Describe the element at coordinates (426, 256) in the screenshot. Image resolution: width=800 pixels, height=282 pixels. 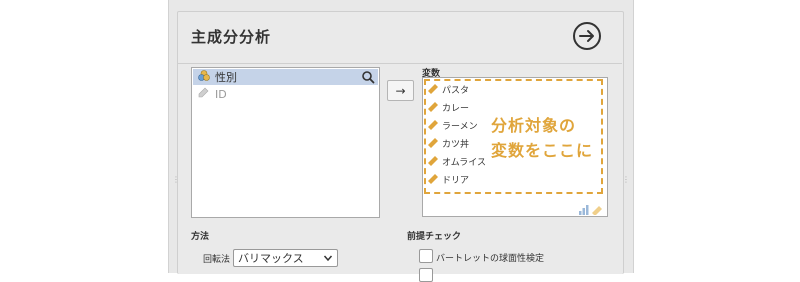
I see `bartlett-test-checkbox` at that location.